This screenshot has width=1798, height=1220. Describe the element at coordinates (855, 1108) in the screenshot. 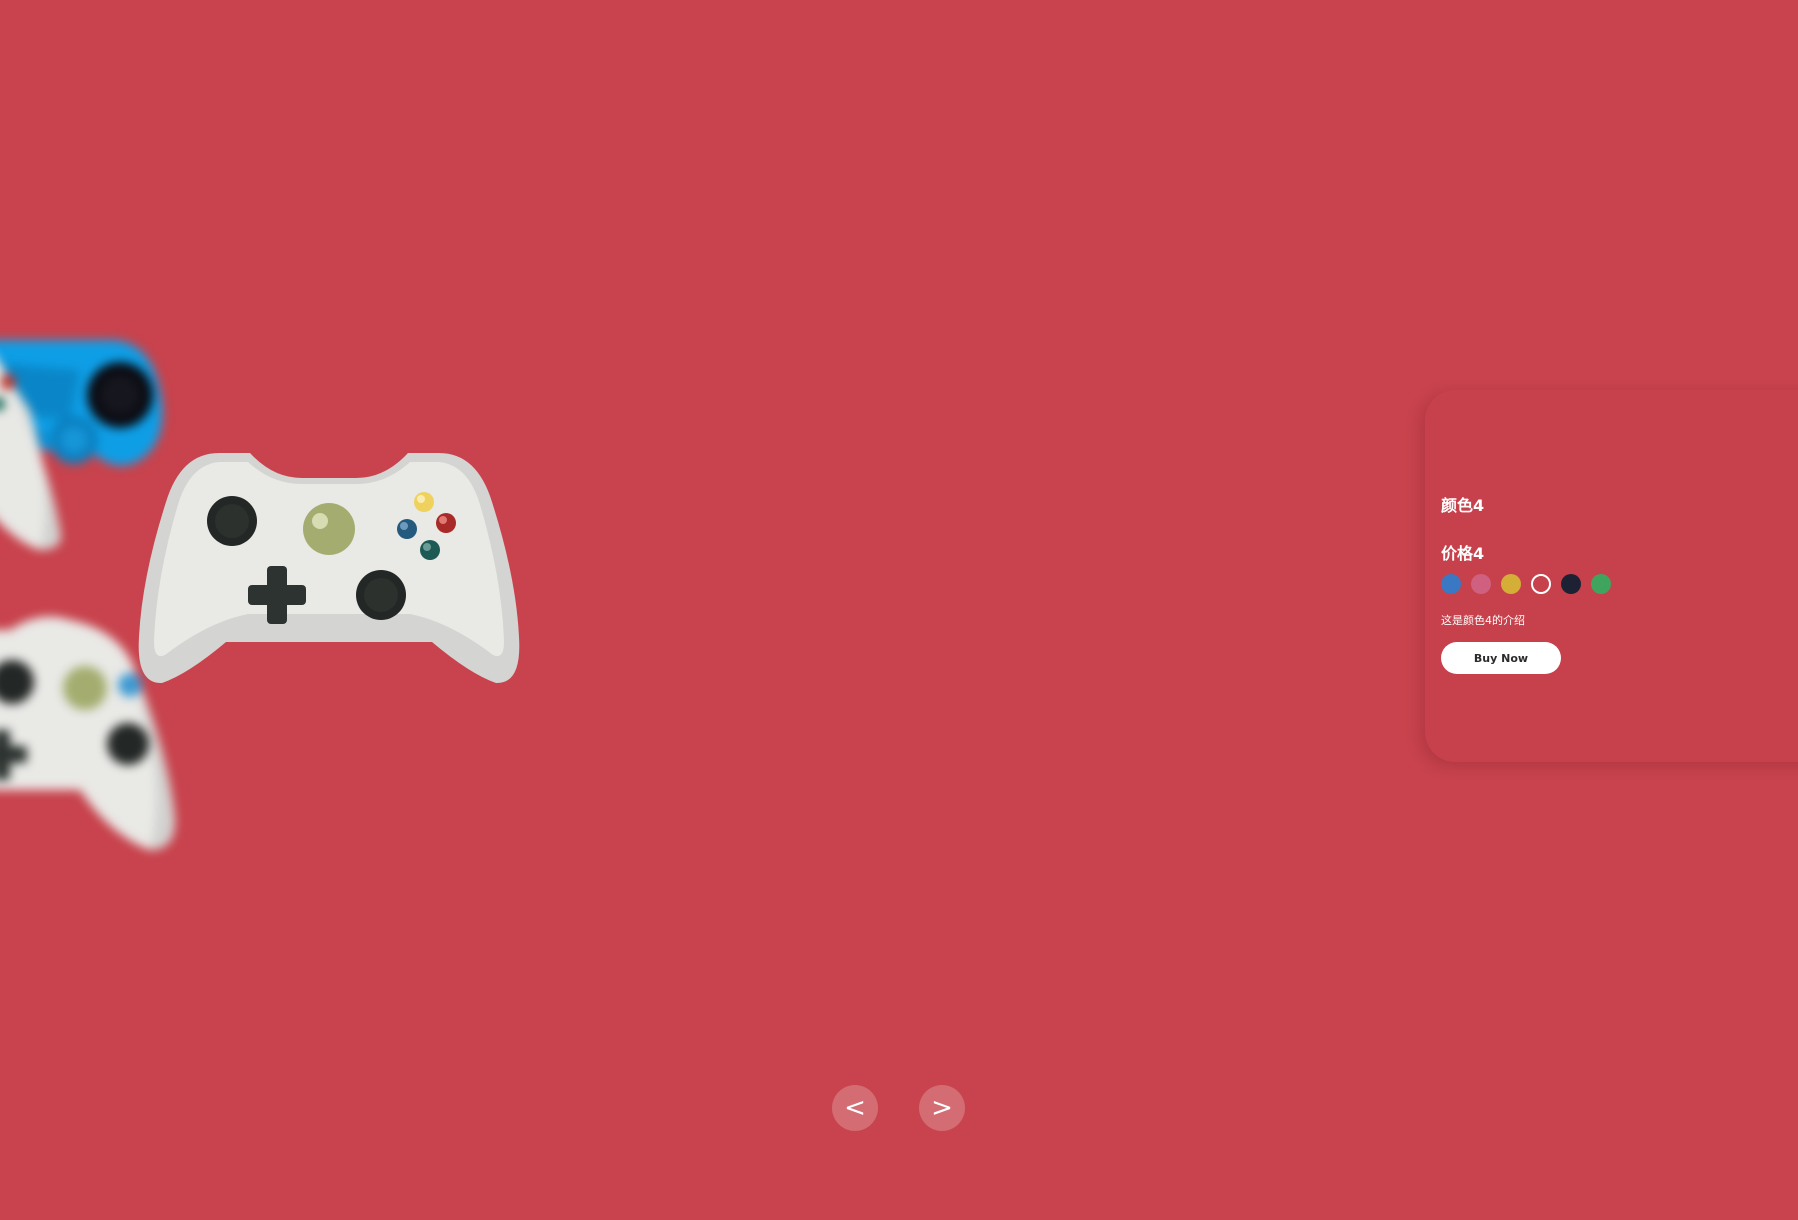

I see `prev-button: <` at that location.